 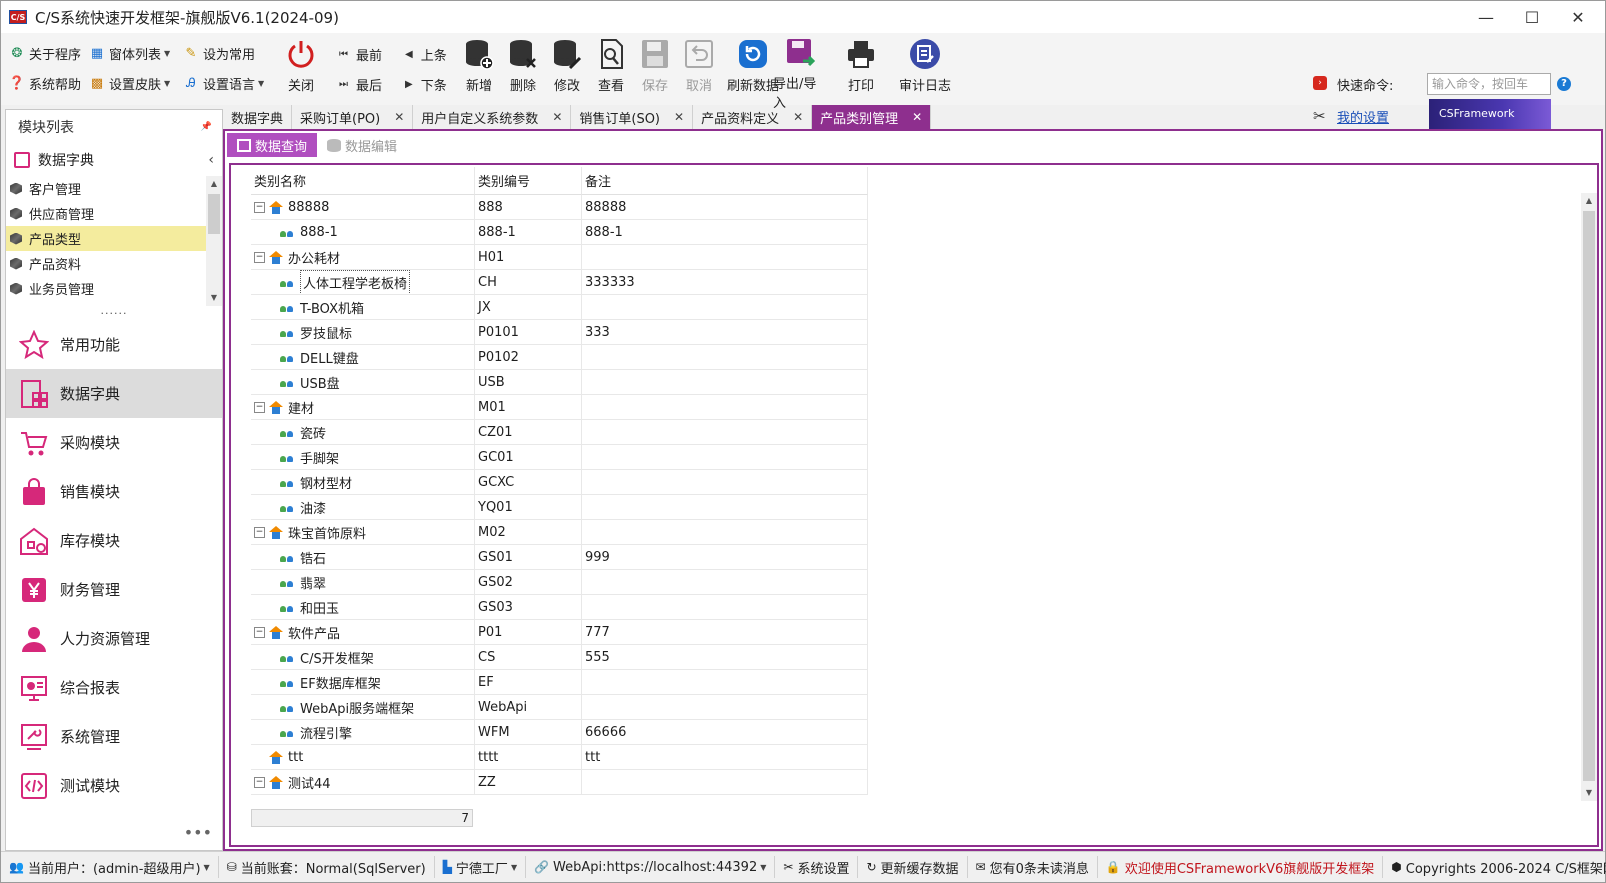 I want to click on list-item: 客户管理, so click(x=106, y=188).